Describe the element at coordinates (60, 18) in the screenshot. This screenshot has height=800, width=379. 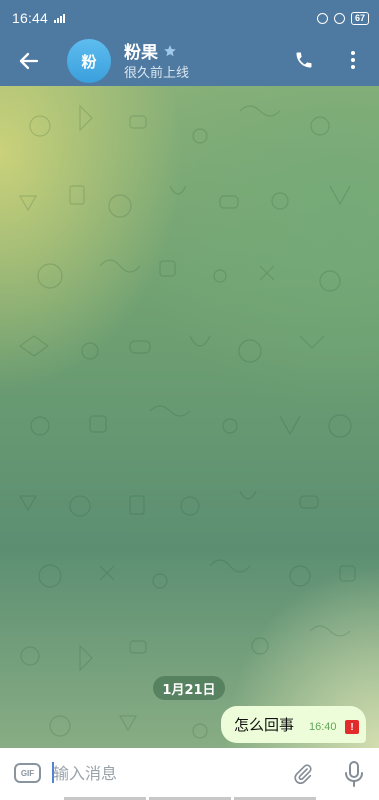
I see `signal-icon` at that location.